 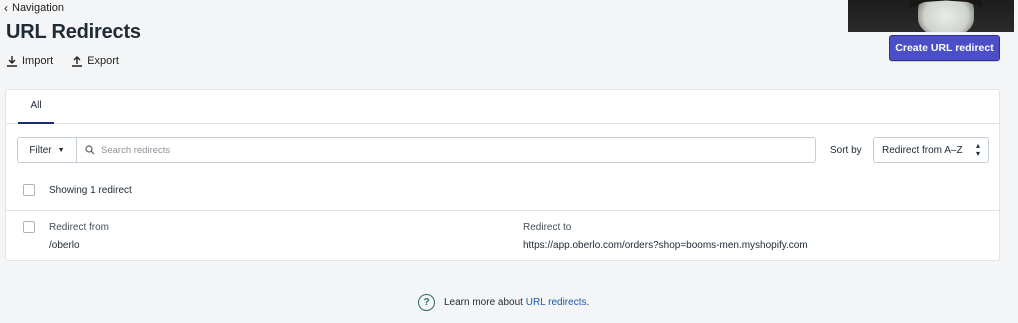 I want to click on redirect-from-label: Redirect from, so click(x=79, y=227).